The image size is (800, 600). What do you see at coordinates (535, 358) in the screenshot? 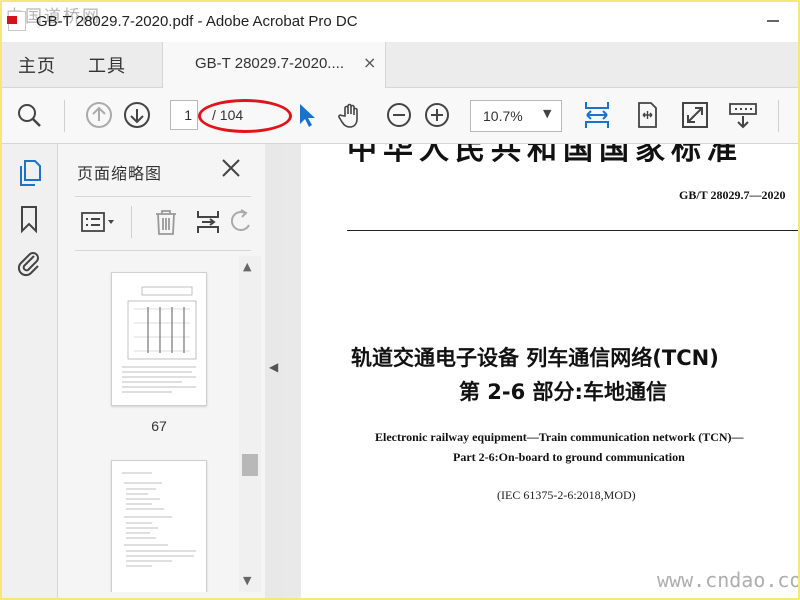
I see `title-chinese-line1: 轨道交通电子设备 列车通信网络(TCN)` at bounding box center [535, 358].